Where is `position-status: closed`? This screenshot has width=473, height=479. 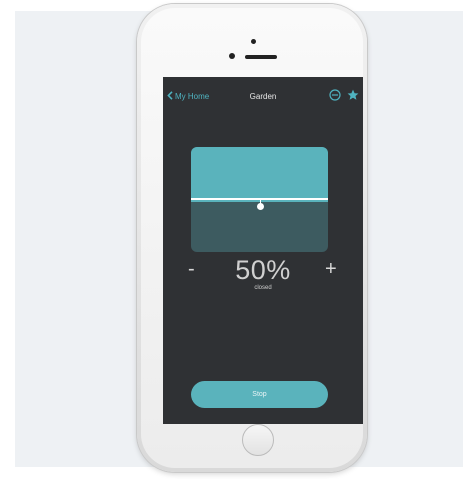
position-status: closed is located at coordinates (263, 288).